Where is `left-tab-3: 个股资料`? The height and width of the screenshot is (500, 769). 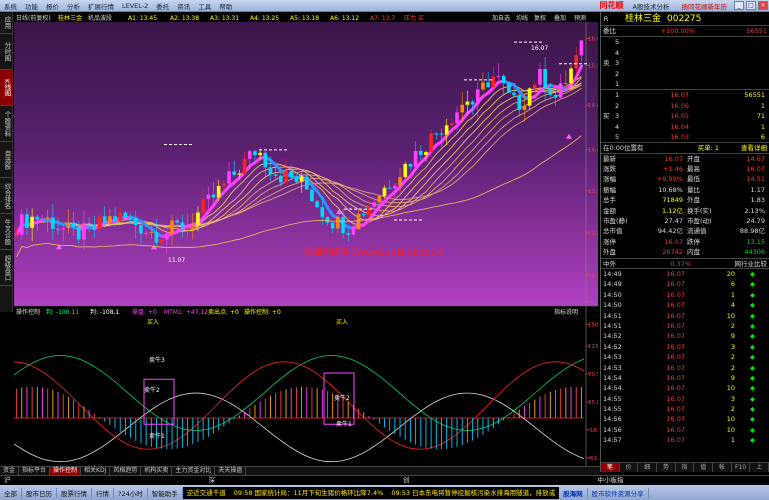
left-tab-3: 个股资料 is located at coordinates (6, 124).